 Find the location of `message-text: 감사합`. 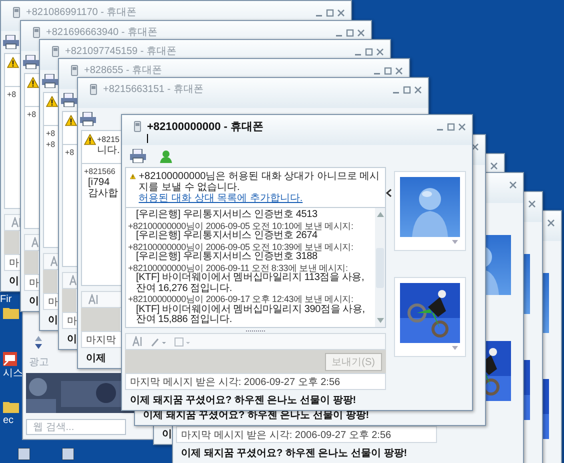

message-text: 감사합 is located at coordinates (102, 193).